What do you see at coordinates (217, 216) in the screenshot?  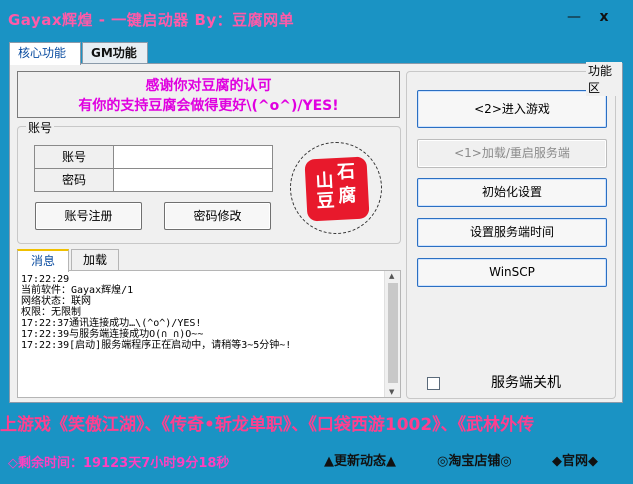 I see `change-password-button: 密码修改` at bounding box center [217, 216].